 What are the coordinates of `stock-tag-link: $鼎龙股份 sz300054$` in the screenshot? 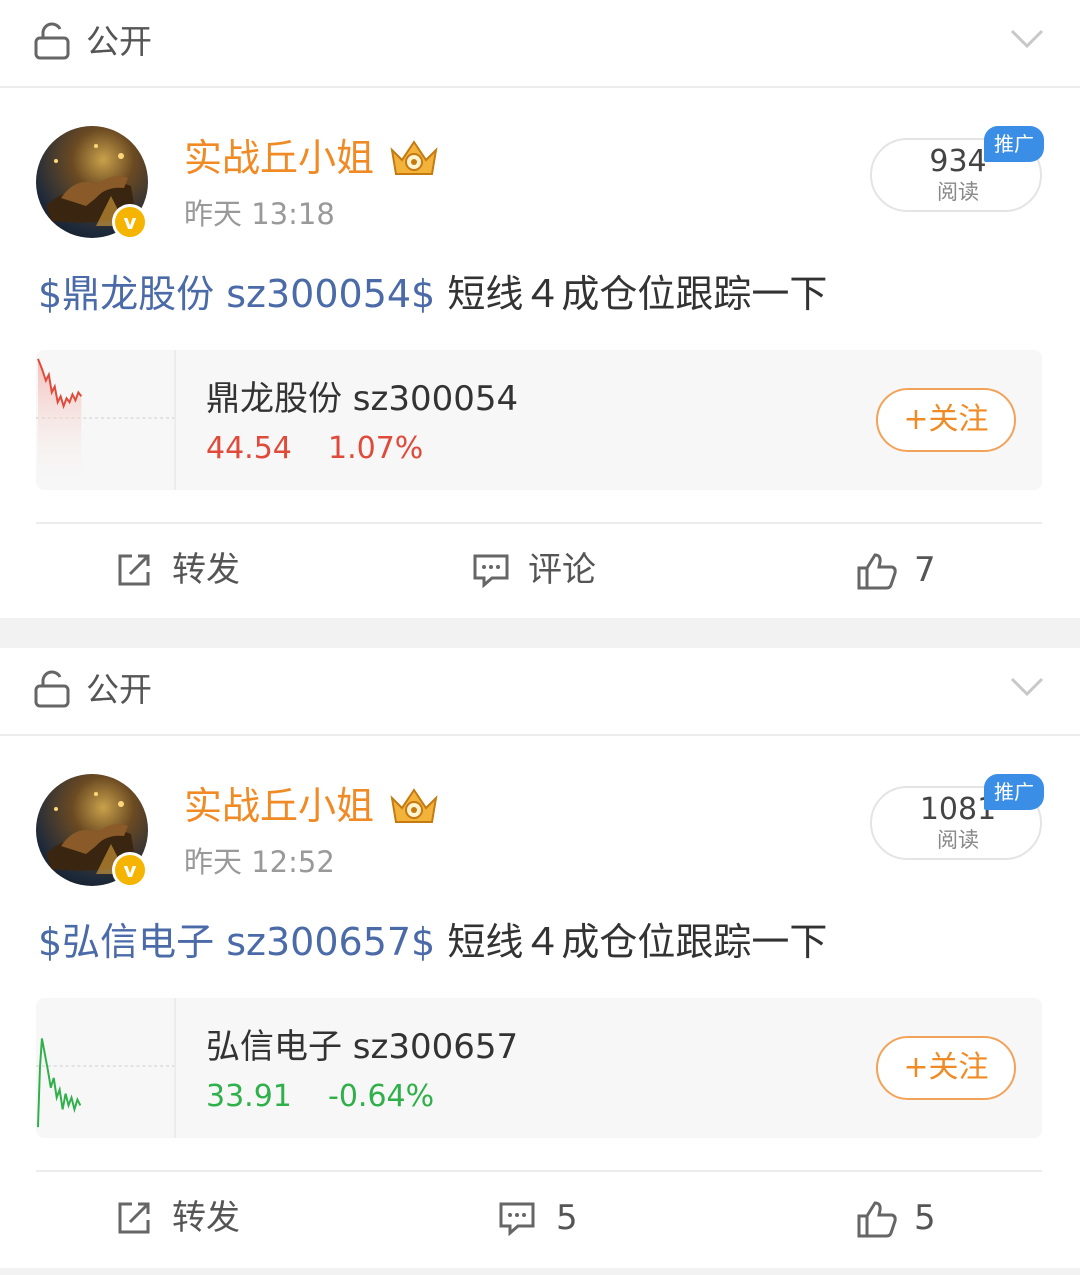 It's located at (236, 294).